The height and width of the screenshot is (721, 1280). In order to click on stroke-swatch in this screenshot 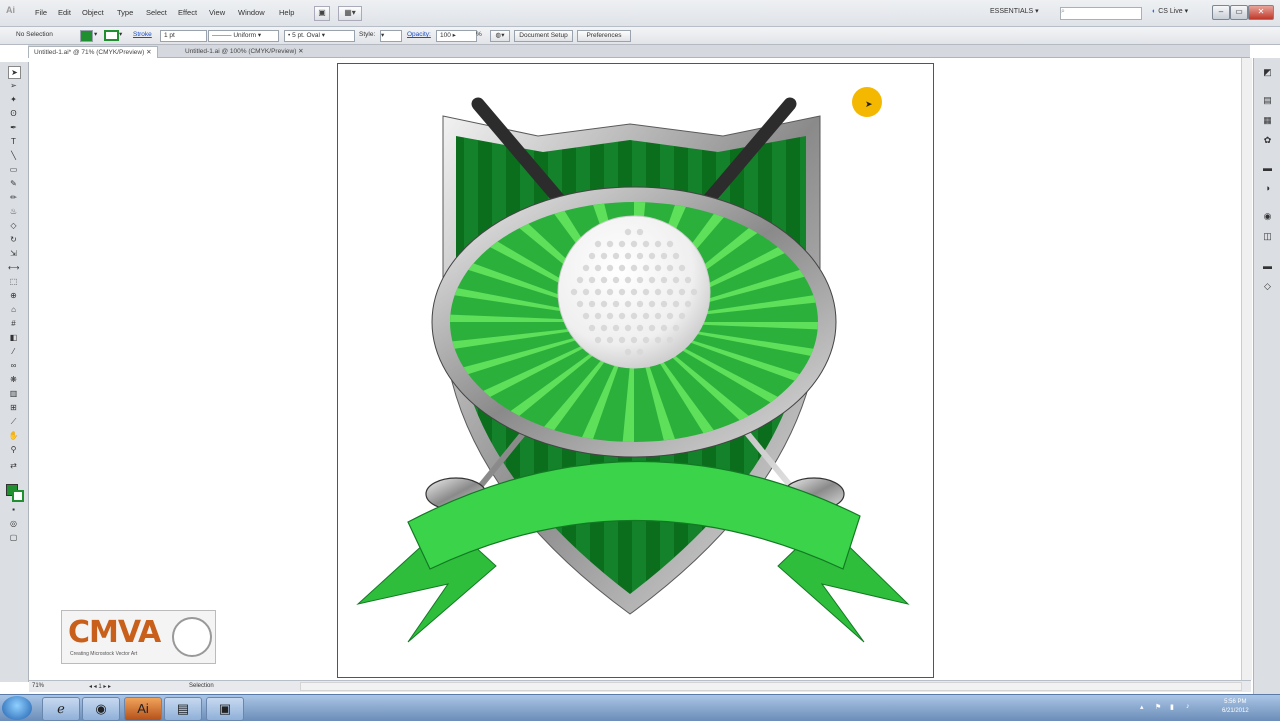, I will do `click(111, 35)`.